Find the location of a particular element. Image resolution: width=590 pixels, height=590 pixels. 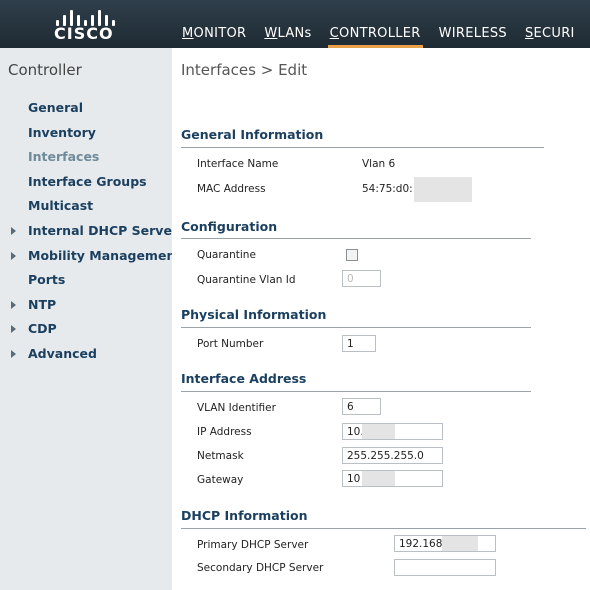

ip-address-label: IP Address is located at coordinates (224, 432).